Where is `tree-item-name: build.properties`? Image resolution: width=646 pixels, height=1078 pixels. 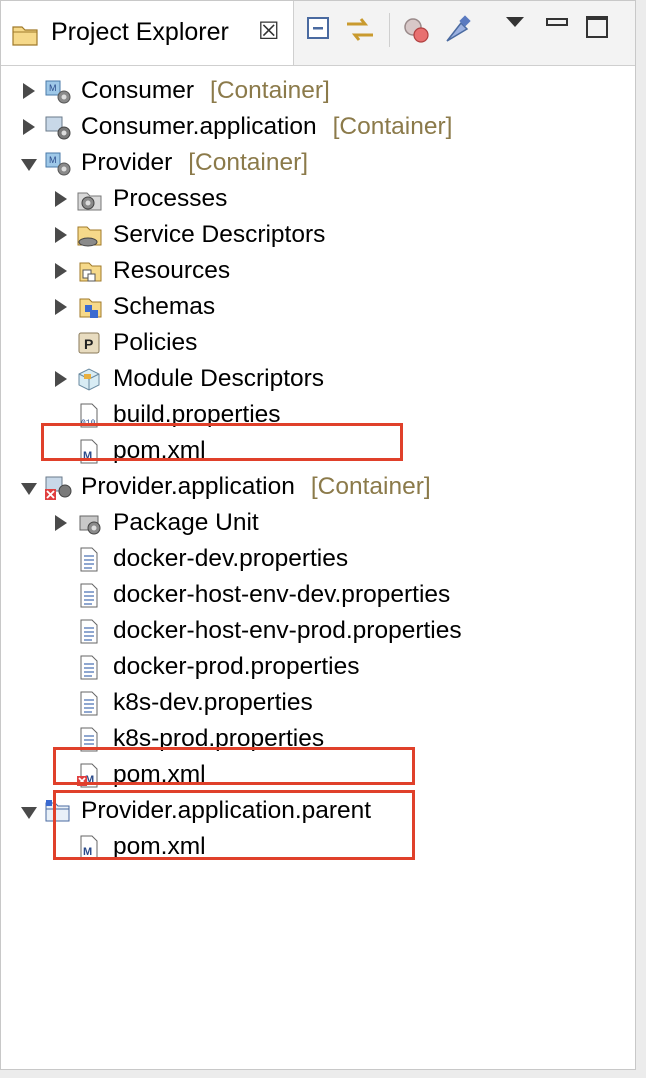 tree-item-name: build.properties is located at coordinates (197, 414).